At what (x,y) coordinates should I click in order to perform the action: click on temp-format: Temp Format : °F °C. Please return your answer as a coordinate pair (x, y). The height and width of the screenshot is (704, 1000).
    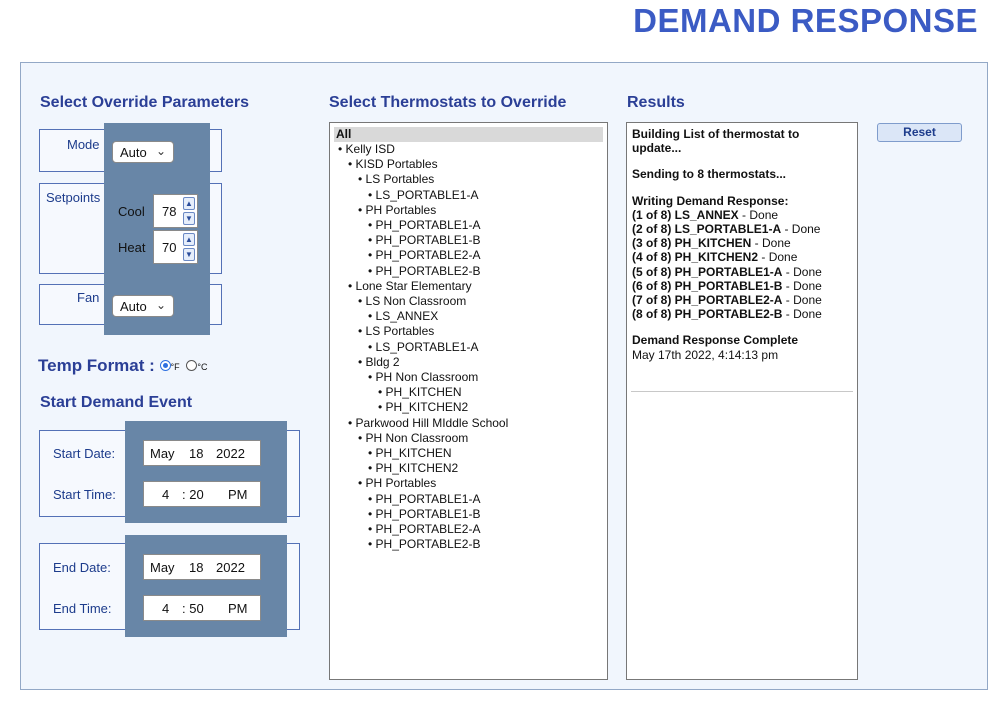
    Looking at the image, I should click on (124, 366).